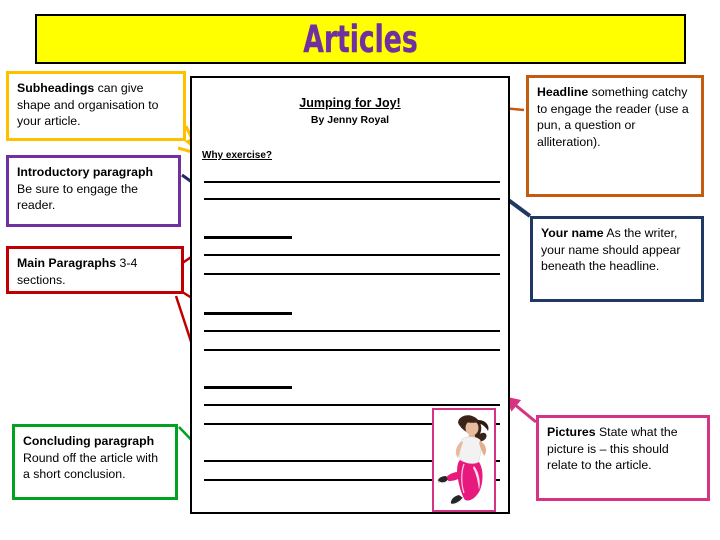 Image resolution: width=720 pixels, height=540 pixels. I want to click on callout-introductory-bold: Introductory paragraph, so click(85, 172).